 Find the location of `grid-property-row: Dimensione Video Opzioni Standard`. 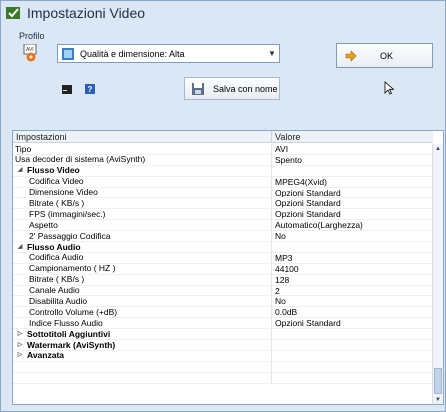

grid-property-row: Dimensione Video Opzioni Standard is located at coordinates (223, 193).